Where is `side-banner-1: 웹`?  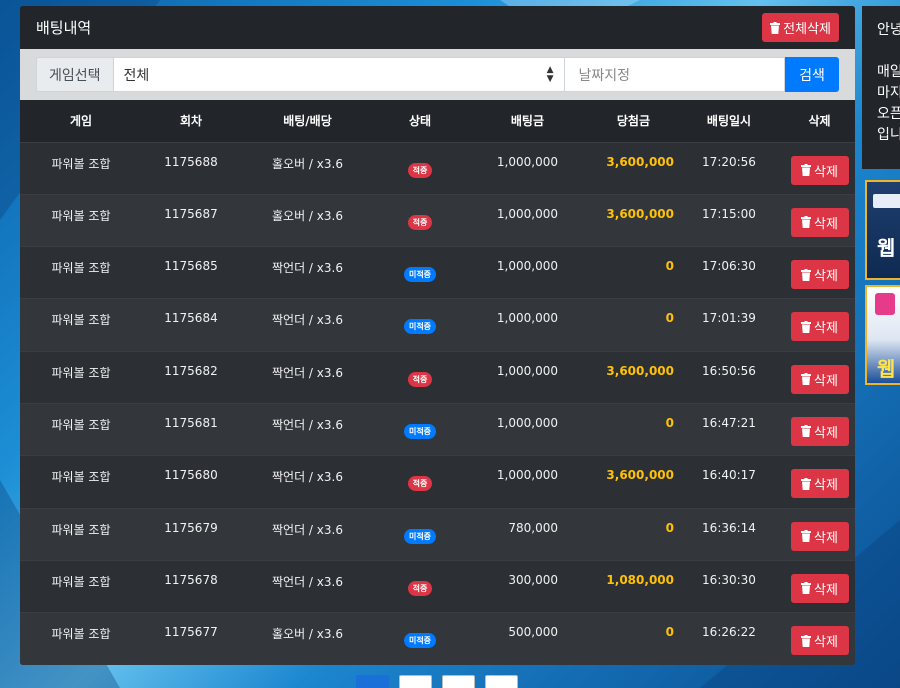 side-banner-1: 웹 is located at coordinates (882, 230).